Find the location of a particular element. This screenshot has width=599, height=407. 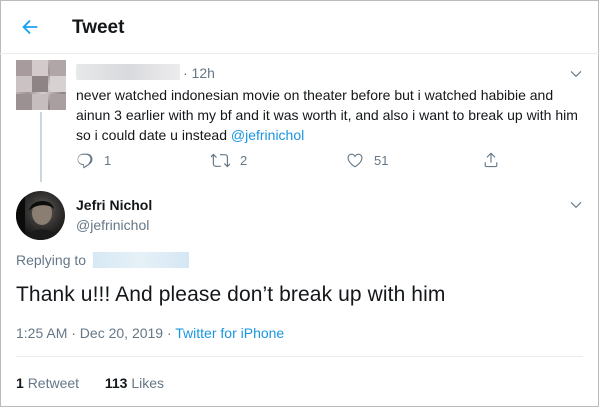

back-button is located at coordinates (30, 27).